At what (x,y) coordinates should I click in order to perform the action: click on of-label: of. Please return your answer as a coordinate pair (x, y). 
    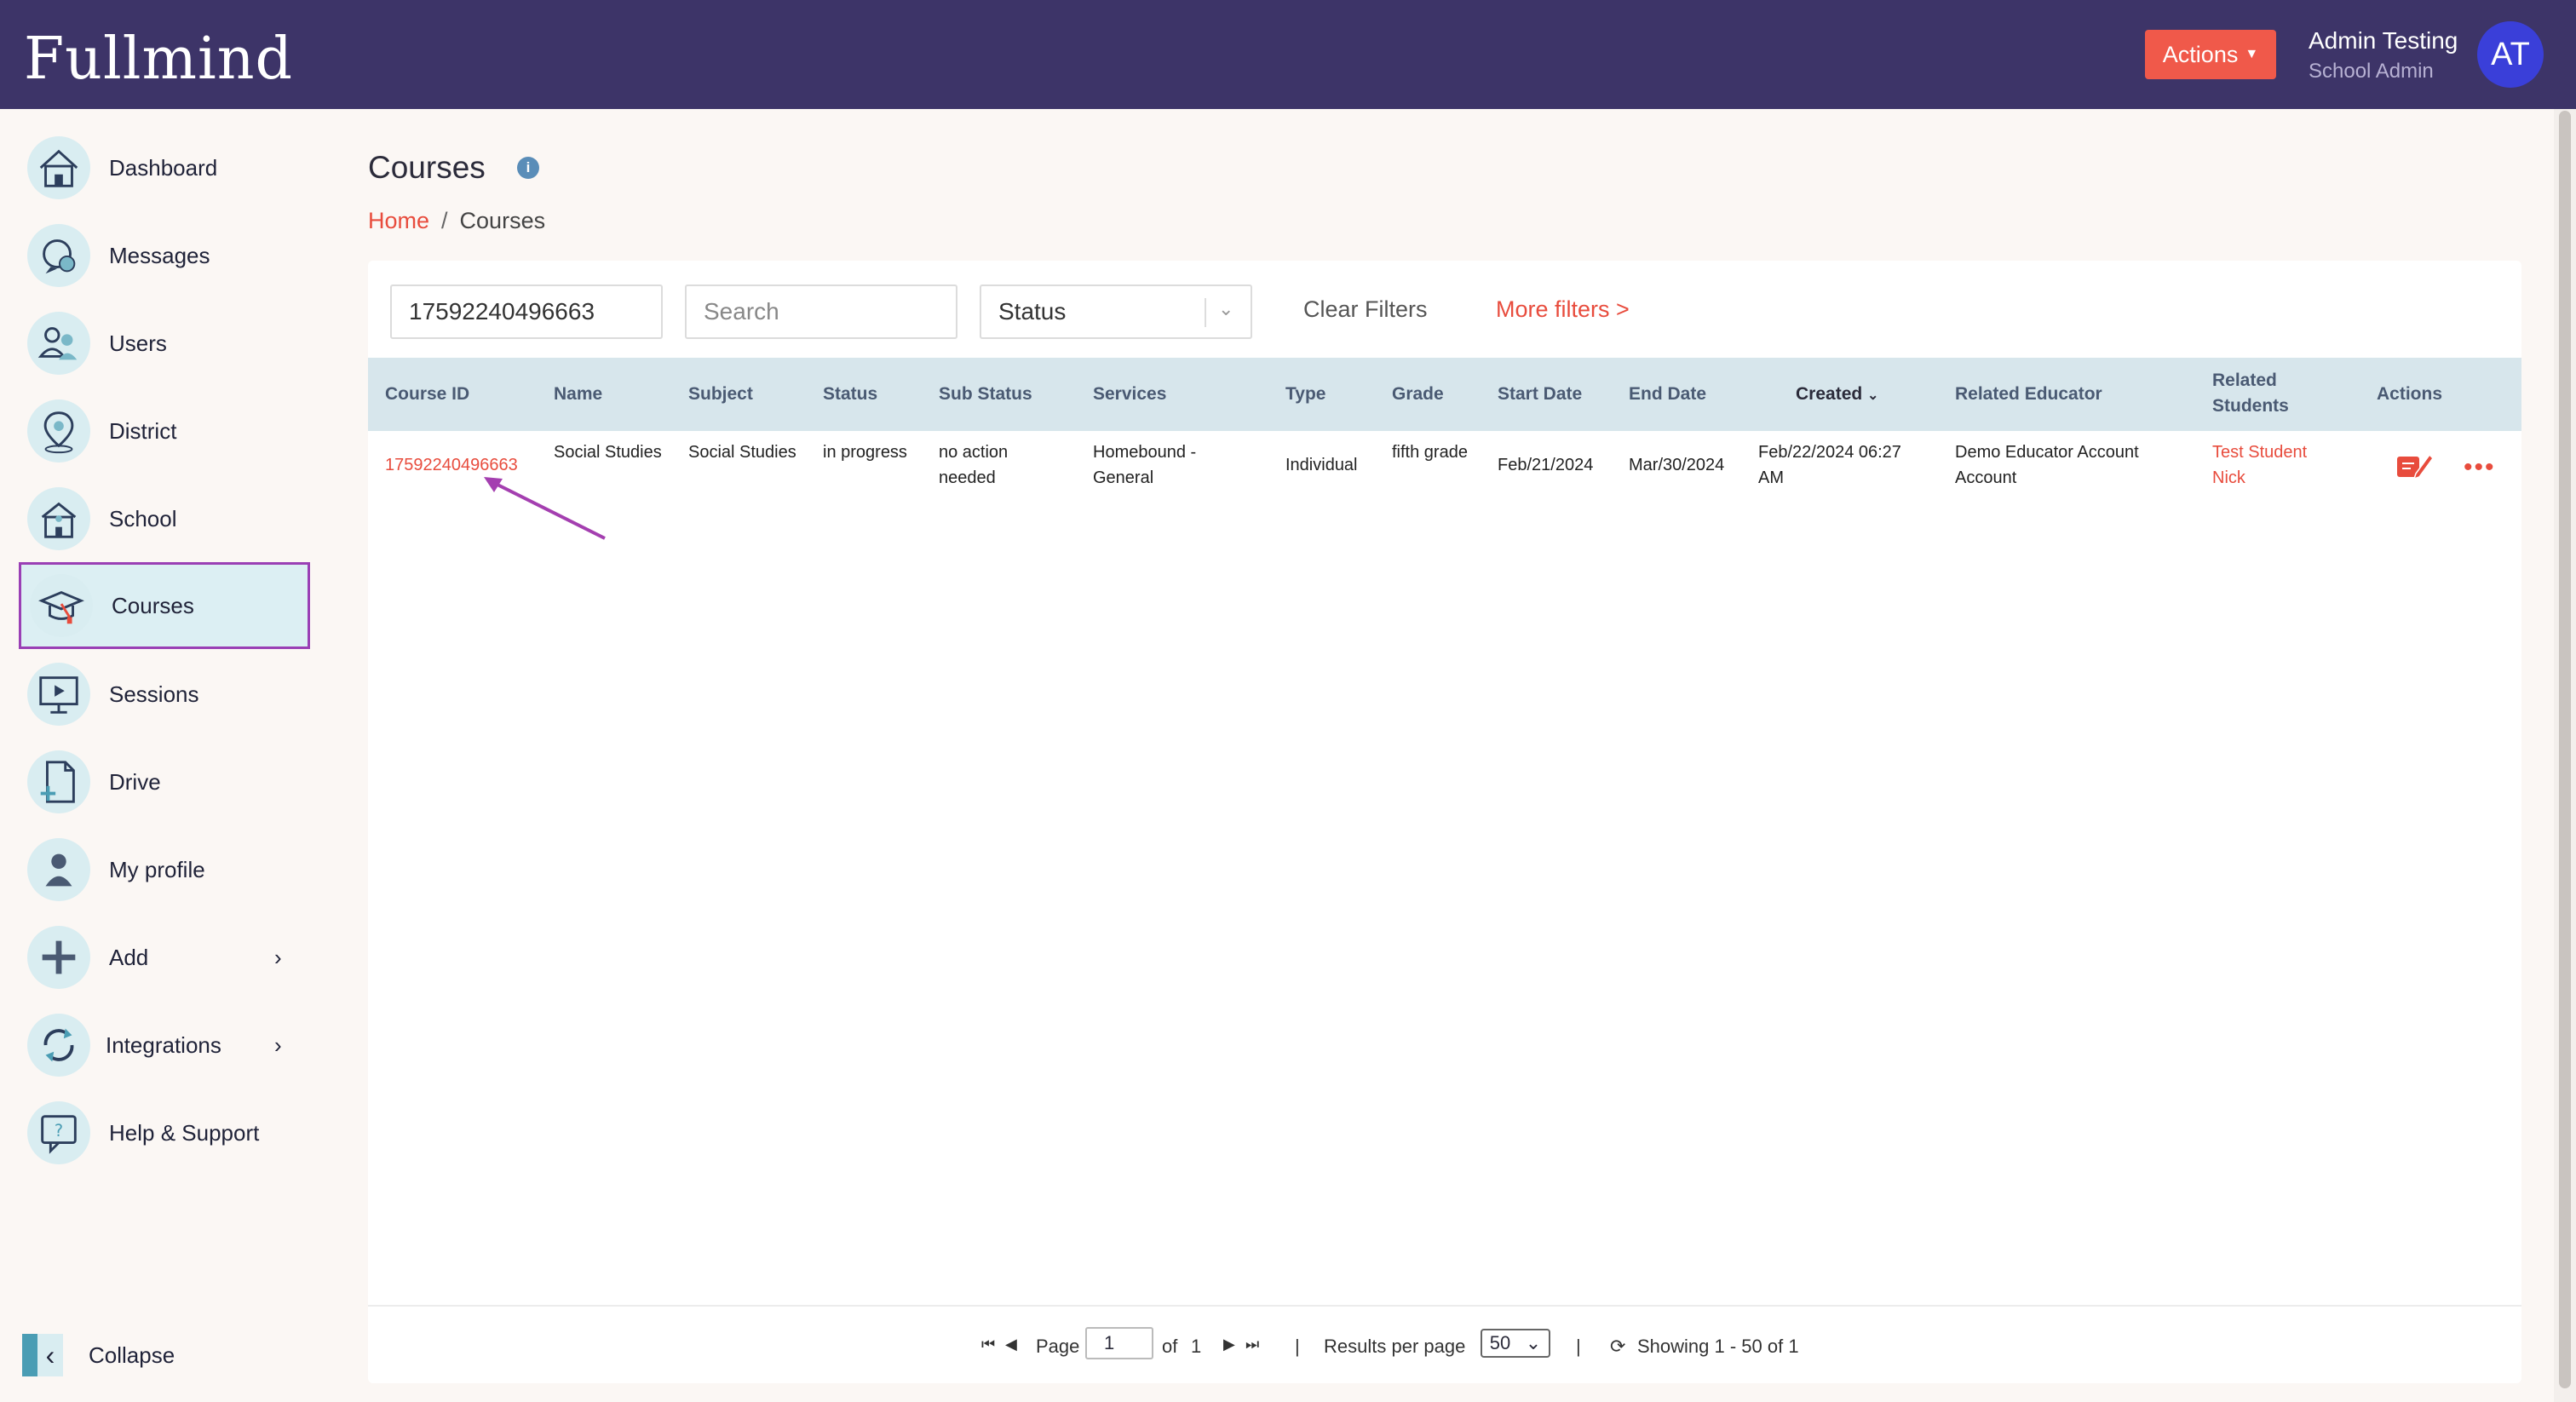
    Looking at the image, I should click on (1170, 1346).